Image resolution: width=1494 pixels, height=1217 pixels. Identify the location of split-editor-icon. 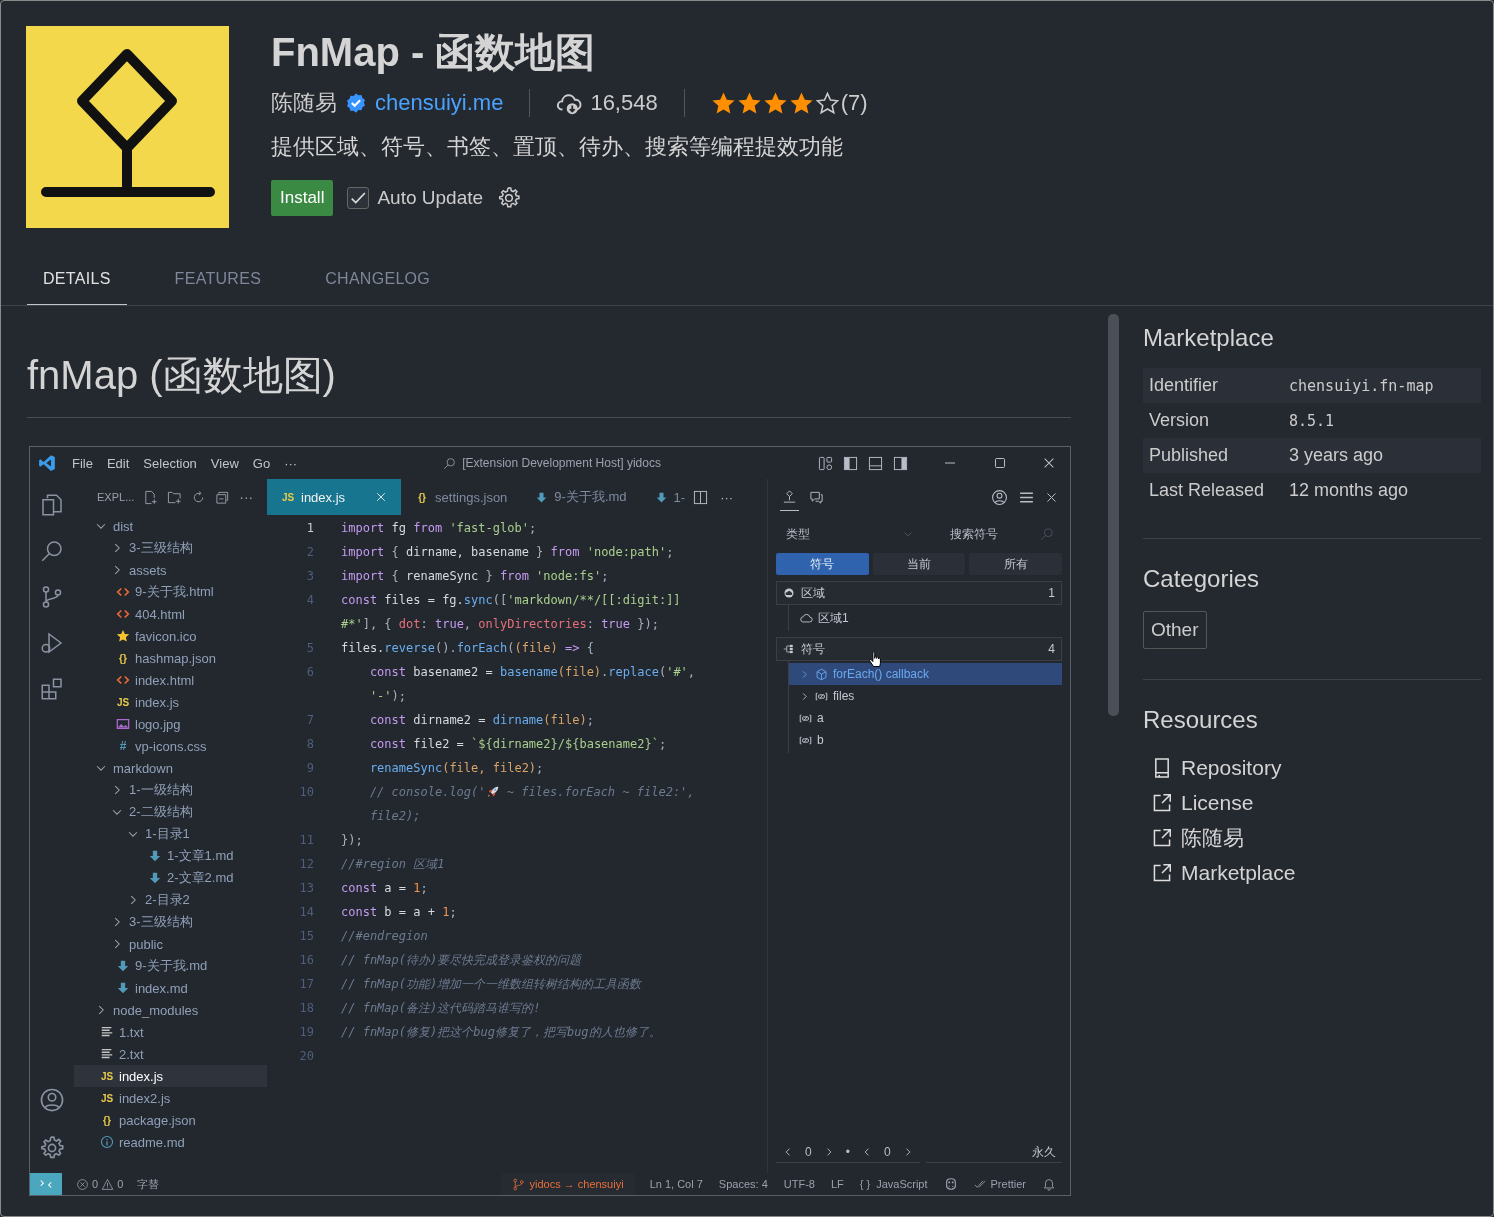
(701, 497).